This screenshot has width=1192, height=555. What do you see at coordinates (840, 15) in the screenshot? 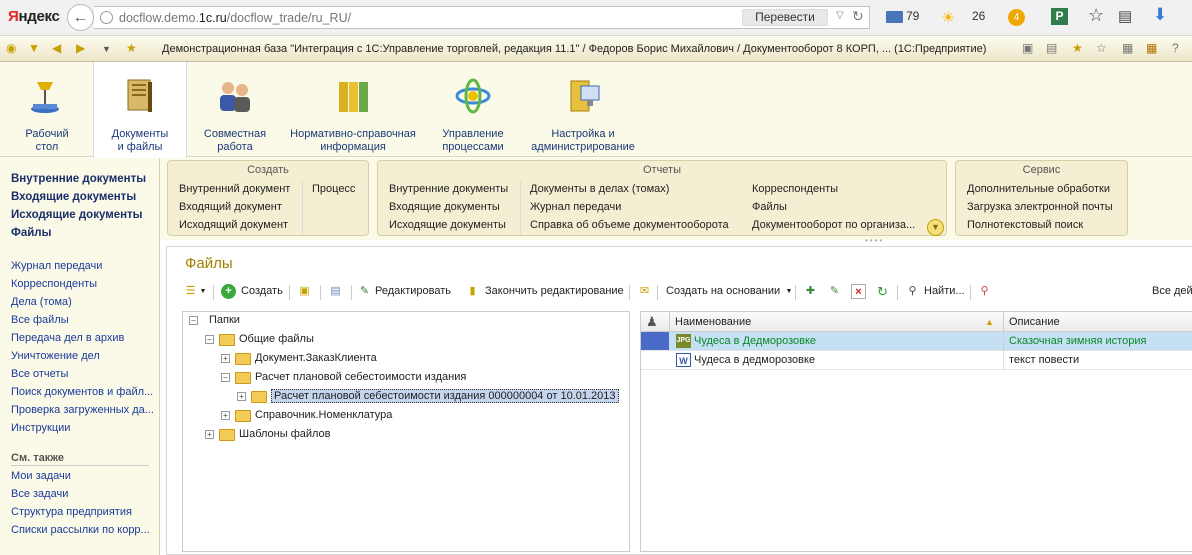
I see `url-dropdown-icon: ▽` at bounding box center [840, 15].